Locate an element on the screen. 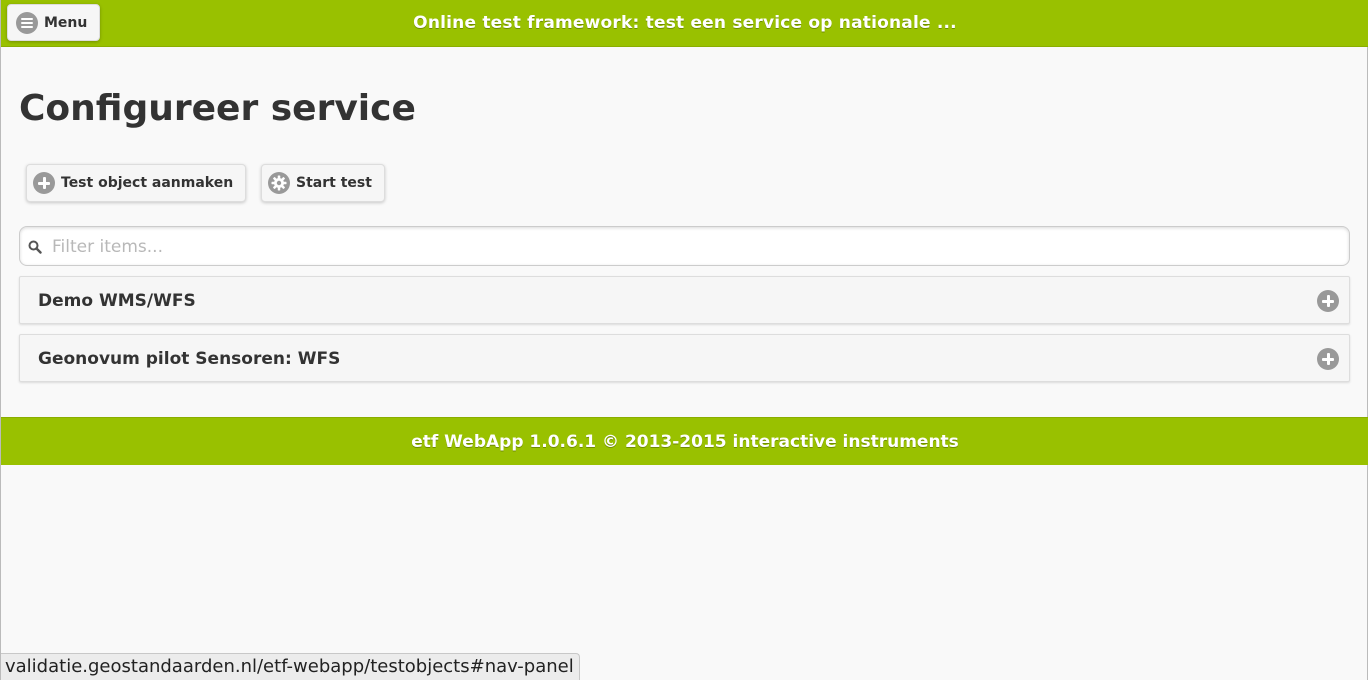 This screenshot has width=1368, height=680. filter-input is located at coordinates (697, 247).